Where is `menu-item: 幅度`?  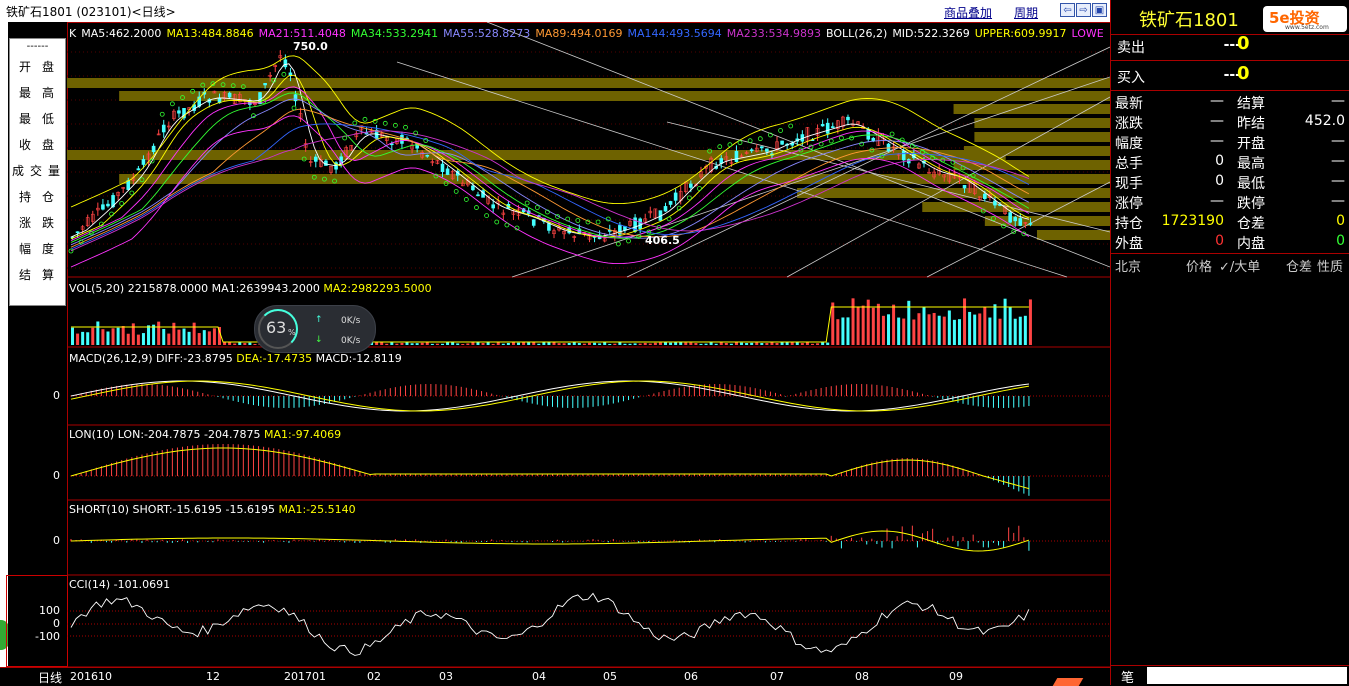
menu-item: 幅度 is located at coordinates (37, 248).